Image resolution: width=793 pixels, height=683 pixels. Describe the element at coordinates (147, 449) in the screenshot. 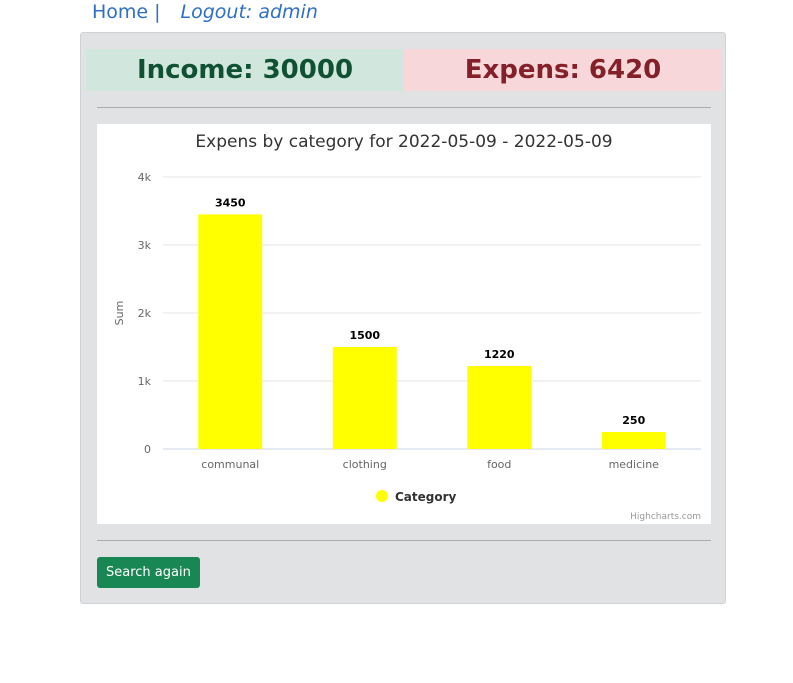

I see `y-tick-label: 0` at that location.